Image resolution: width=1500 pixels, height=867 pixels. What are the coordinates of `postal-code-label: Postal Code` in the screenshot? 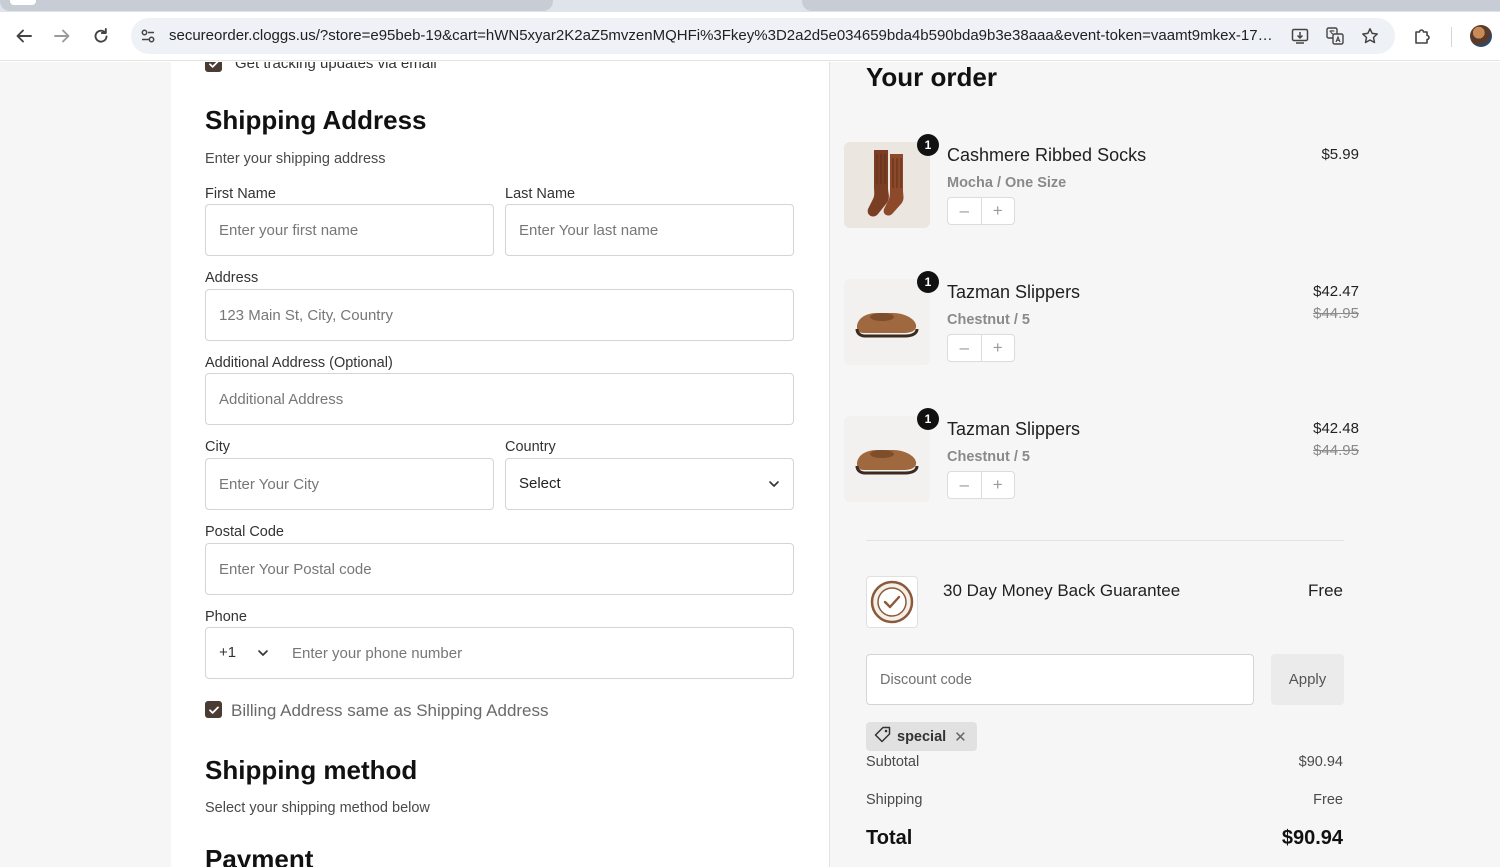 It's located at (244, 532).